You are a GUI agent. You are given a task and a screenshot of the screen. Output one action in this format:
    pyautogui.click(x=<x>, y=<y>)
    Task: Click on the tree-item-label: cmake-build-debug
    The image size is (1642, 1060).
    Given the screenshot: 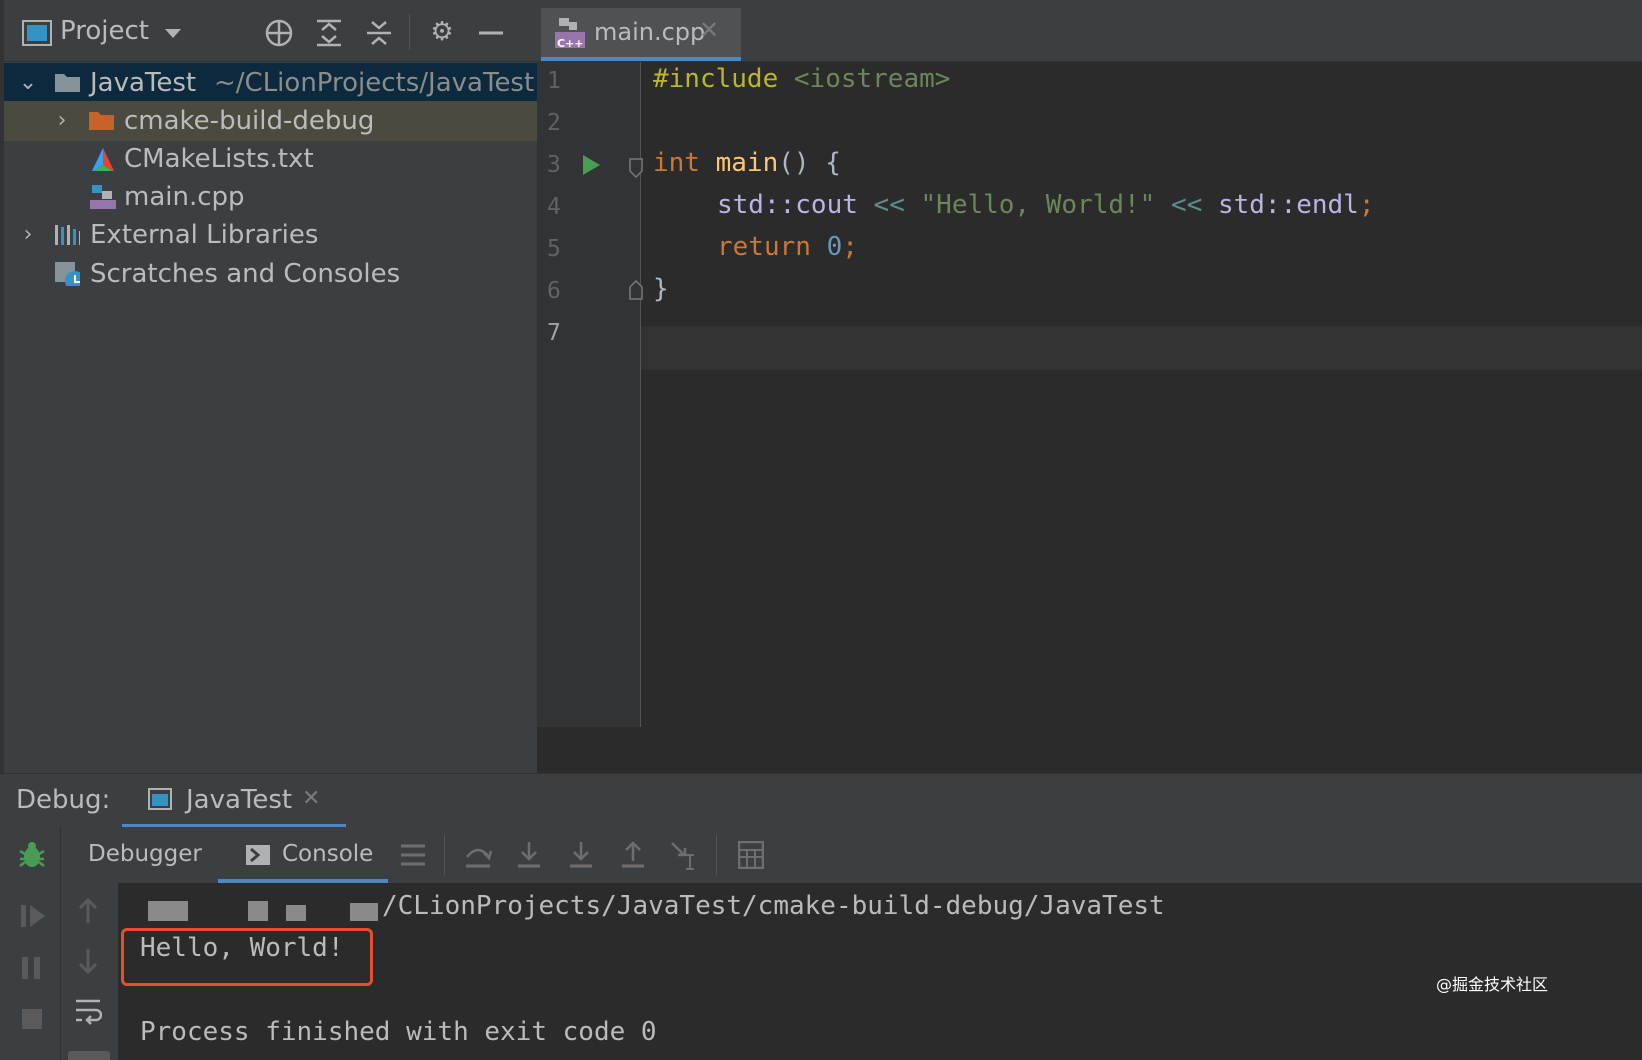 What is the action you would take?
    pyautogui.click(x=249, y=121)
    